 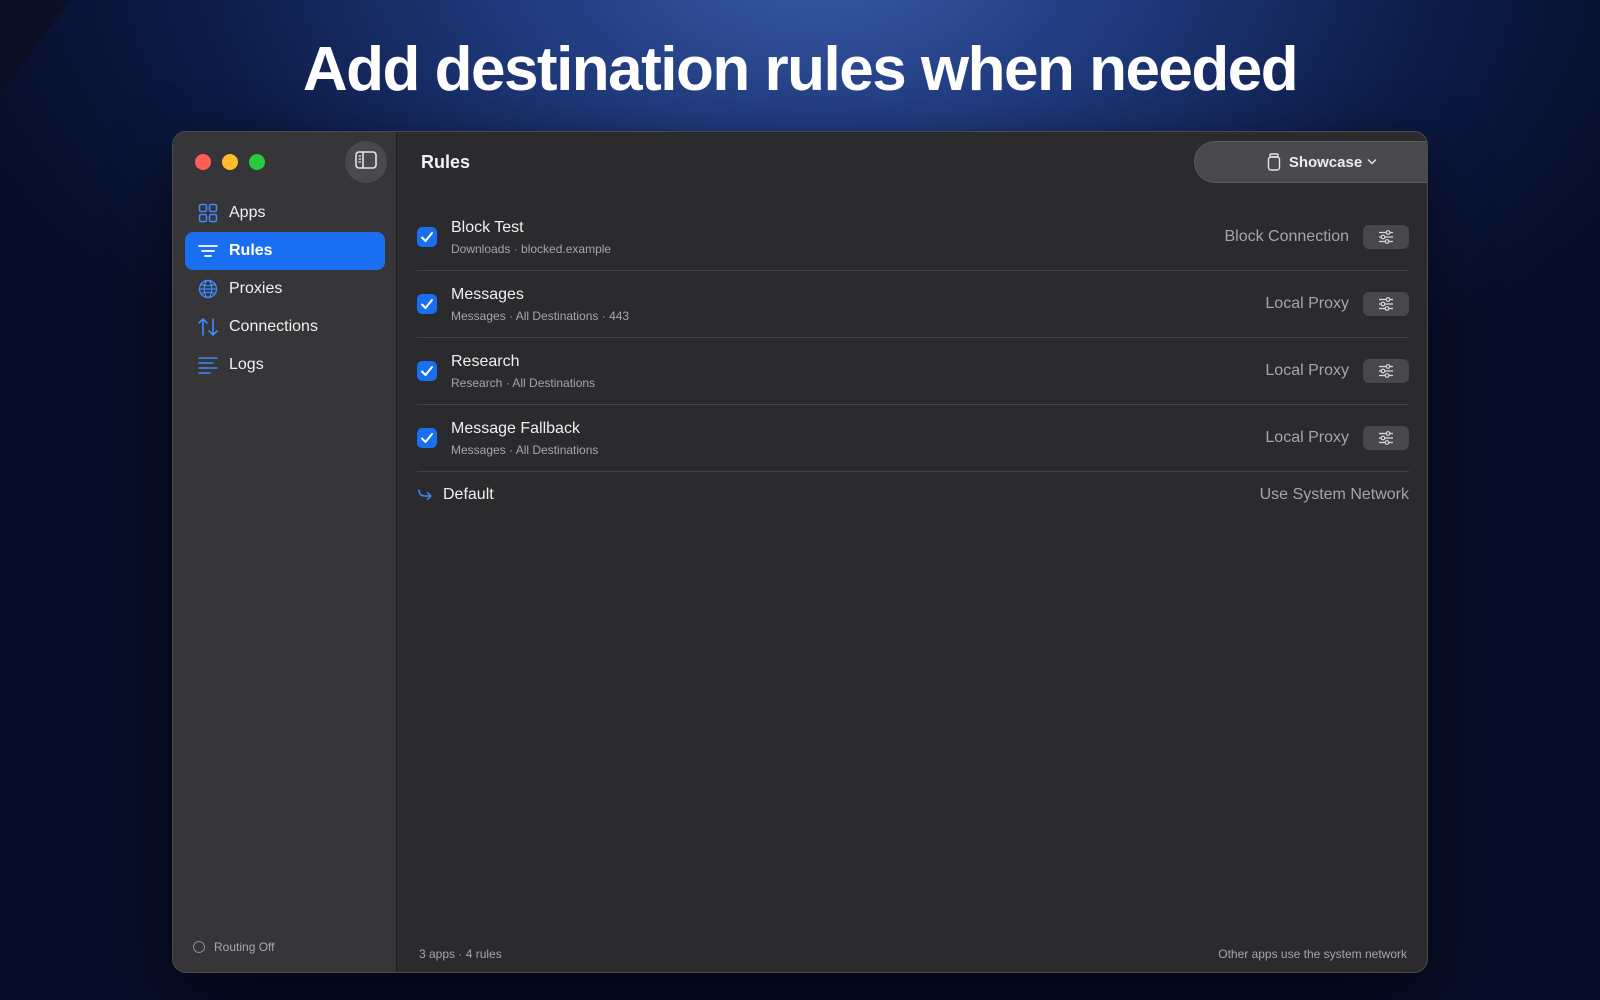 What do you see at coordinates (1286, 236) in the screenshot?
I see `rule-action: Block Connection` at bounding box center [1286, 236].